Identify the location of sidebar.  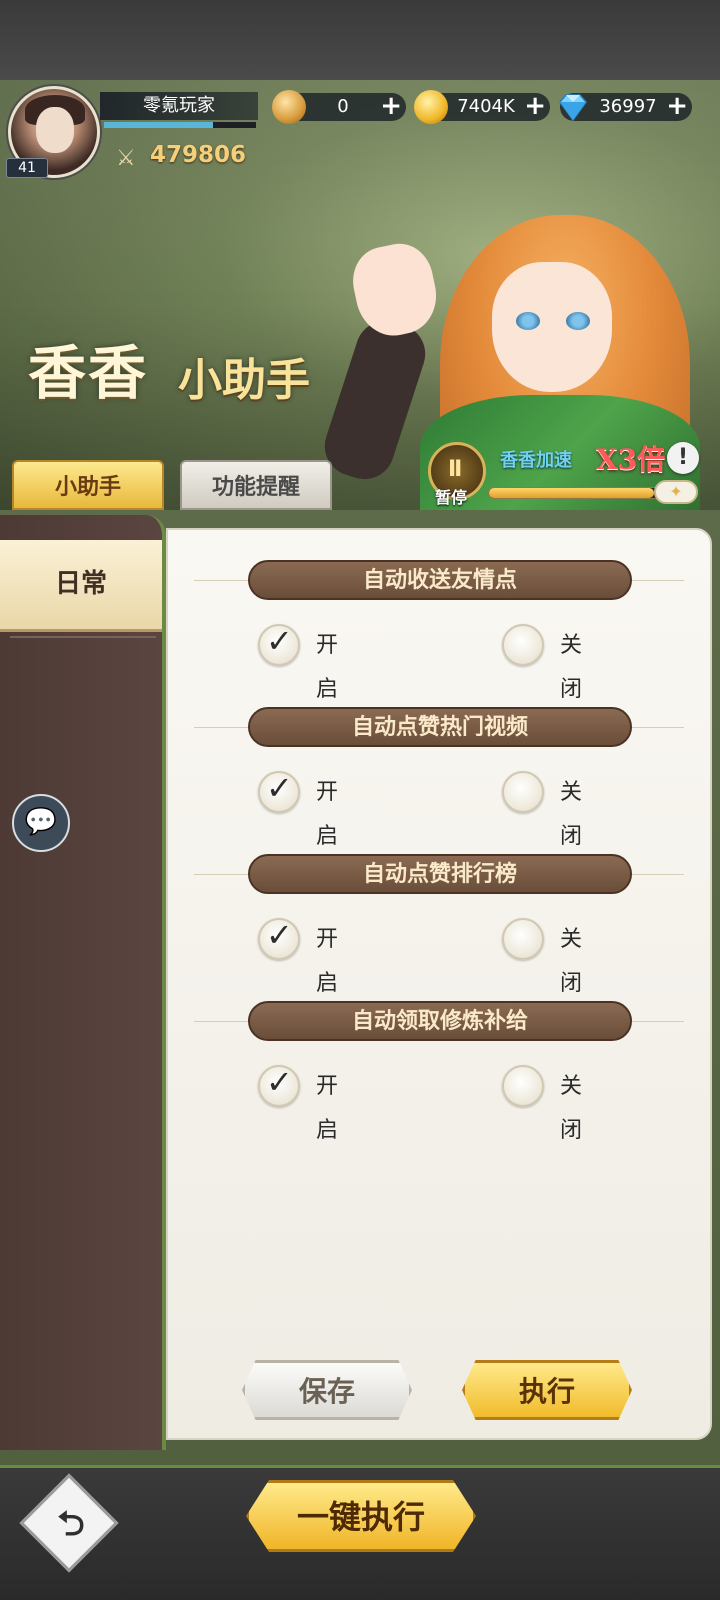
(83, 982).